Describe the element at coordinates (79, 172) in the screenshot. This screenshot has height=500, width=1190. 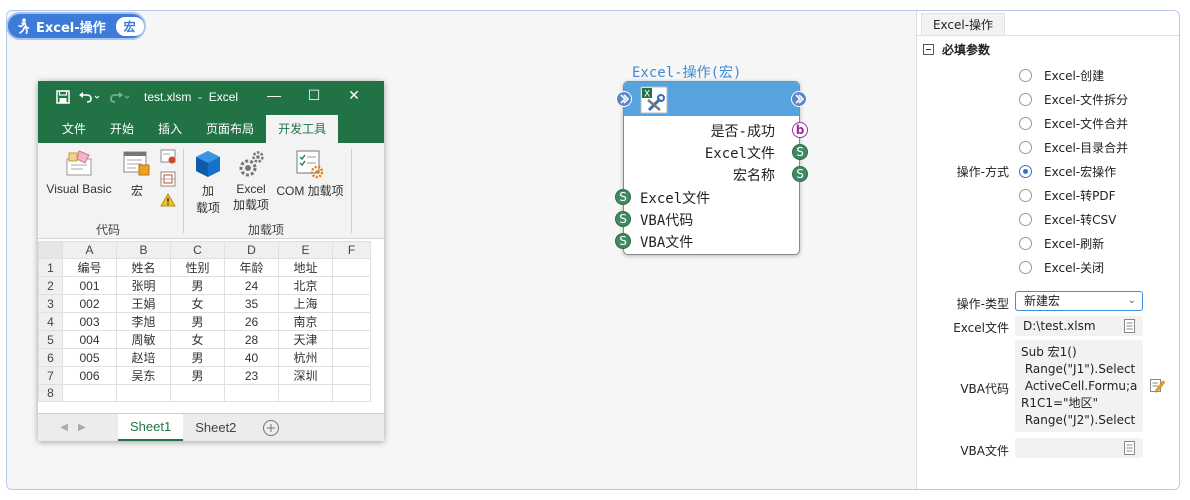
I see `visual-basic-button: Visual Basic` at that location.